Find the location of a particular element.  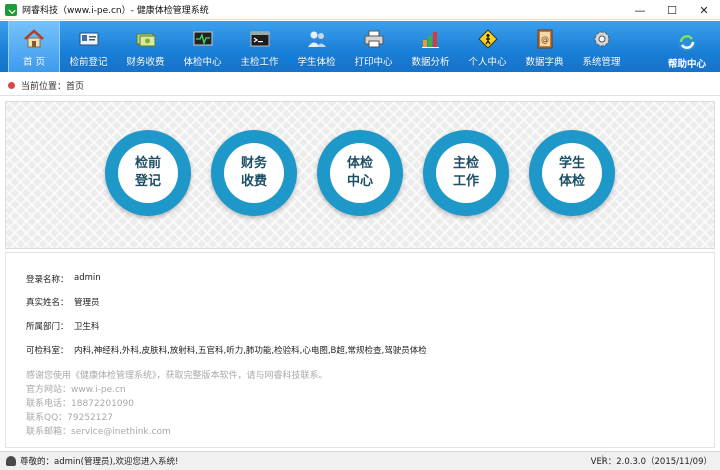

department-value: 卫生科 is located at coordinates (87, 327).